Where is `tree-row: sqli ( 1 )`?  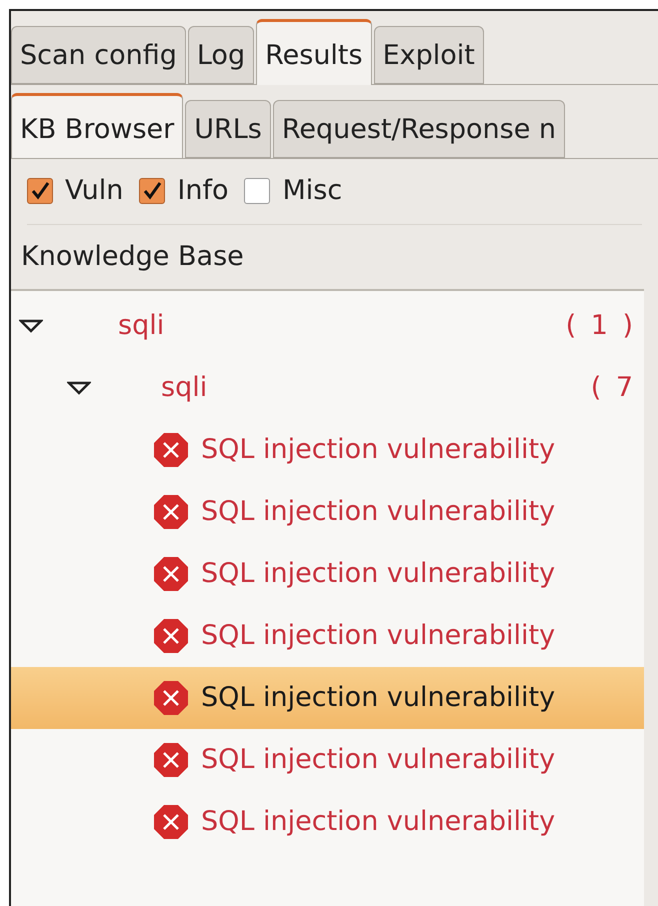 tree-row: sqli ( 1 ) is located at coordinates (327, 326).